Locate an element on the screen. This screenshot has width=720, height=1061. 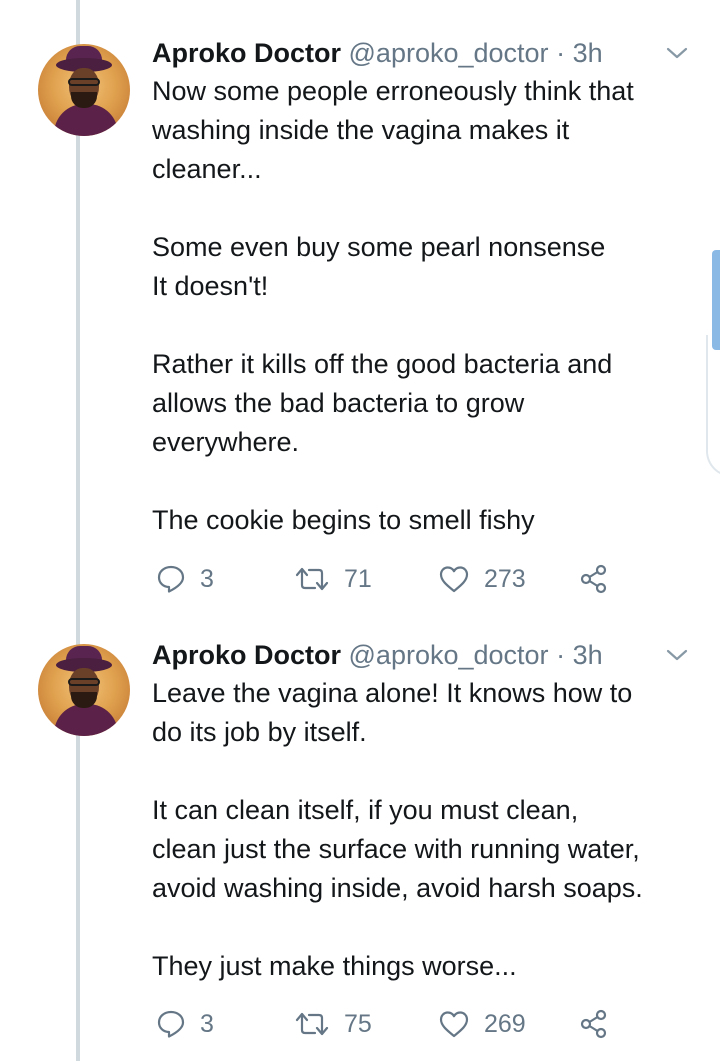
like-count: 273 is located at coordinates (505, 578).